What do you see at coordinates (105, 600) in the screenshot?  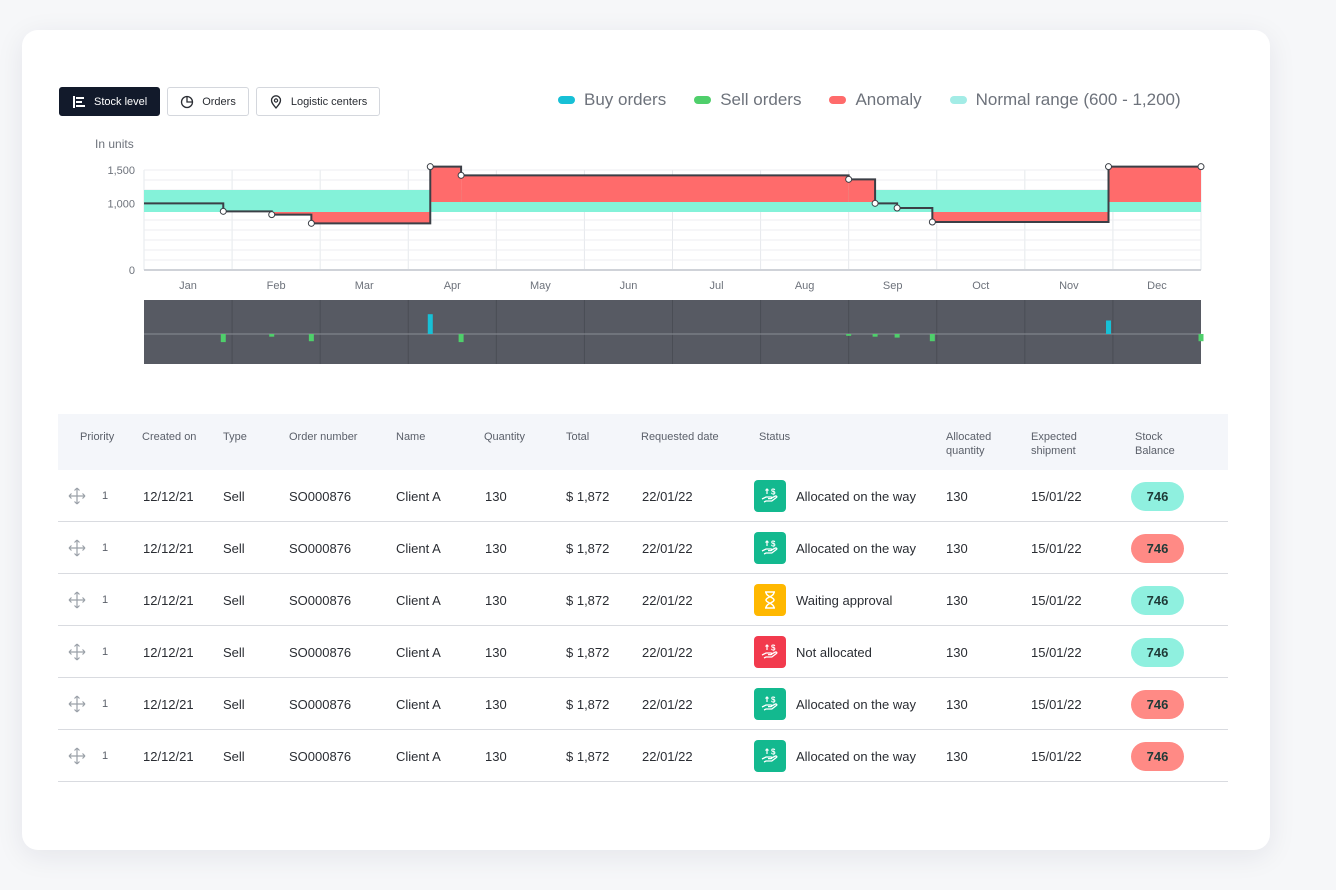 I see `priority-cell: 1` at bounding box center [105, 600].